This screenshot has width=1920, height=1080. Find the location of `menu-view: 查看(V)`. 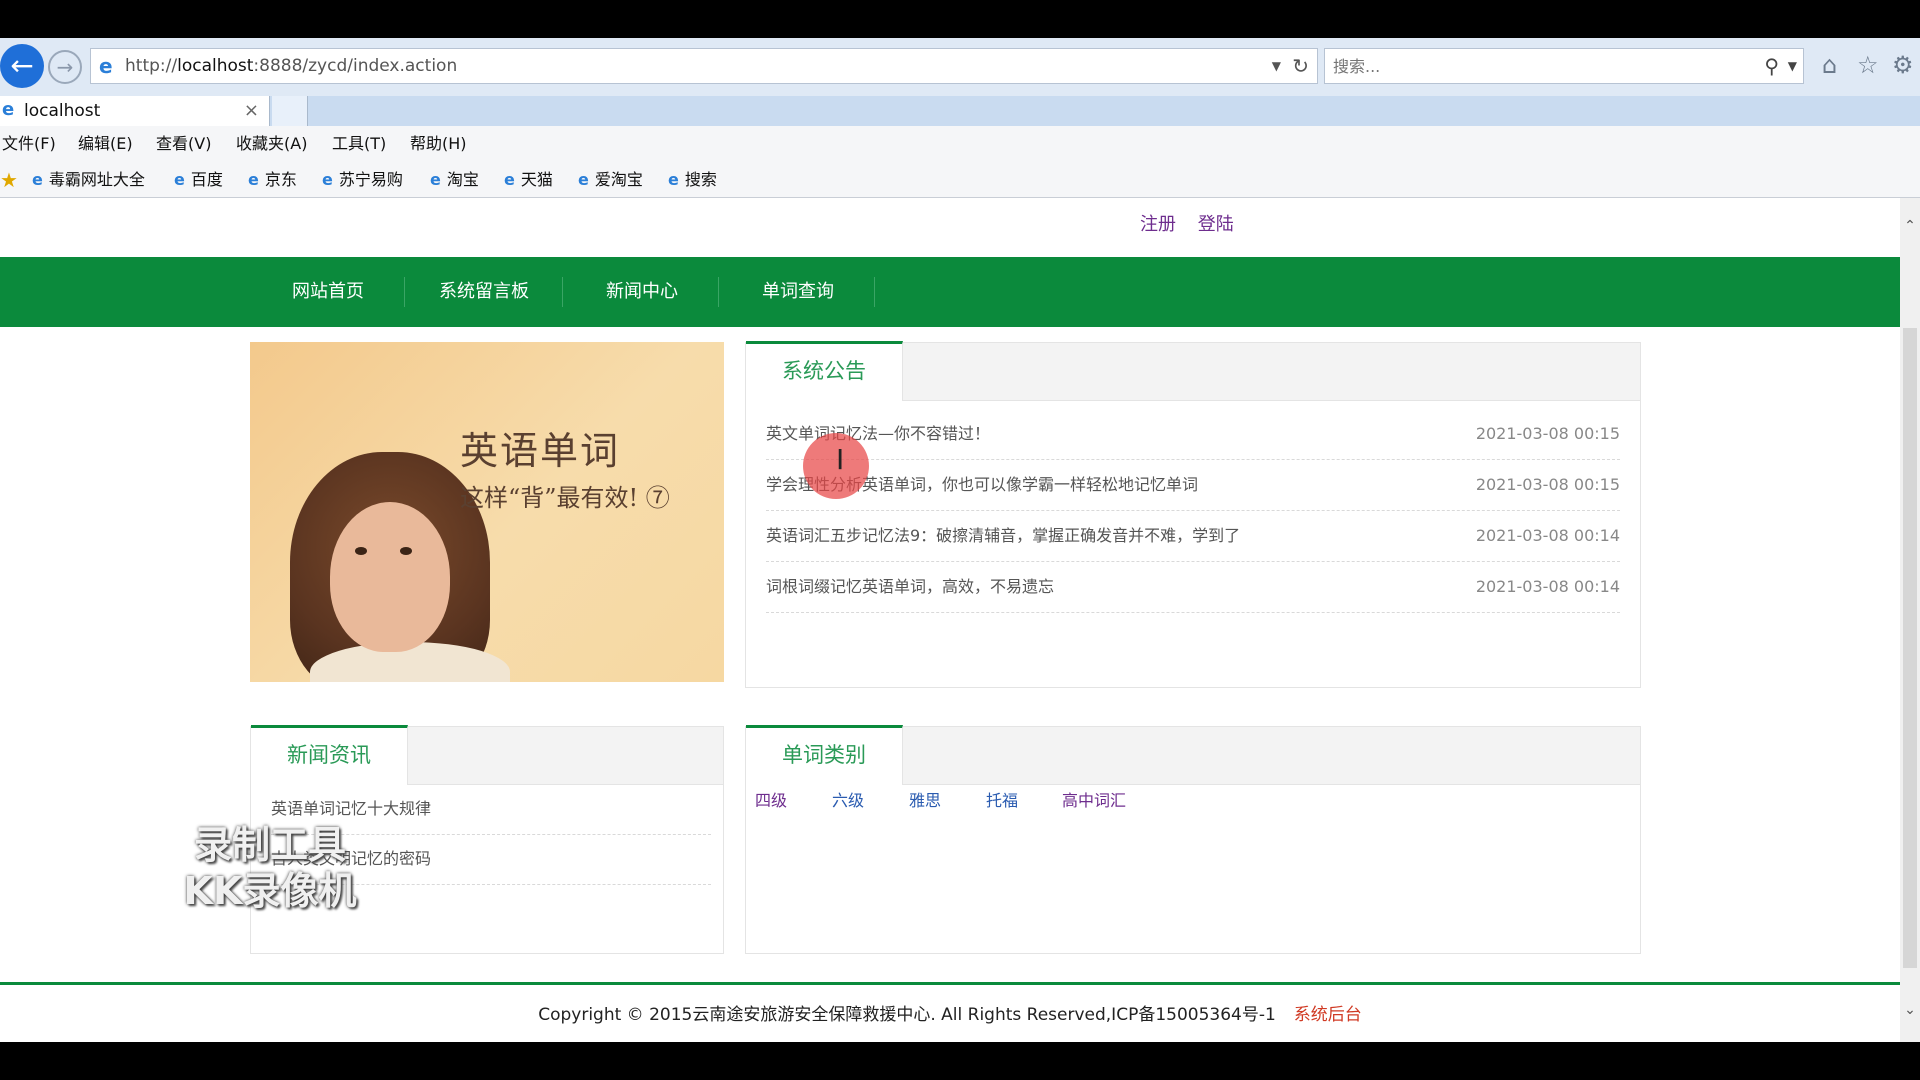

menu-view: 查看(V) is located at coordinates (183, 144).